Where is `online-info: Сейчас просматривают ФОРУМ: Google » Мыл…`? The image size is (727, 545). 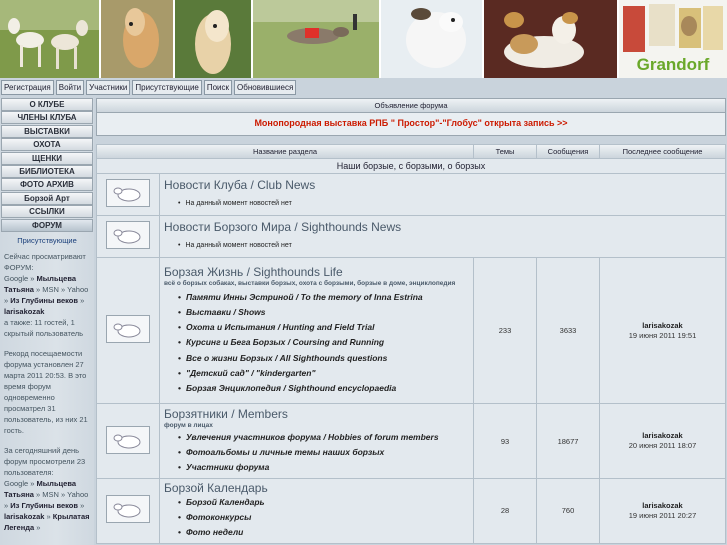
online-info: Сейчас просматривают ФОРУМ: Google » Мыл… is located at coordinates (47, 391).